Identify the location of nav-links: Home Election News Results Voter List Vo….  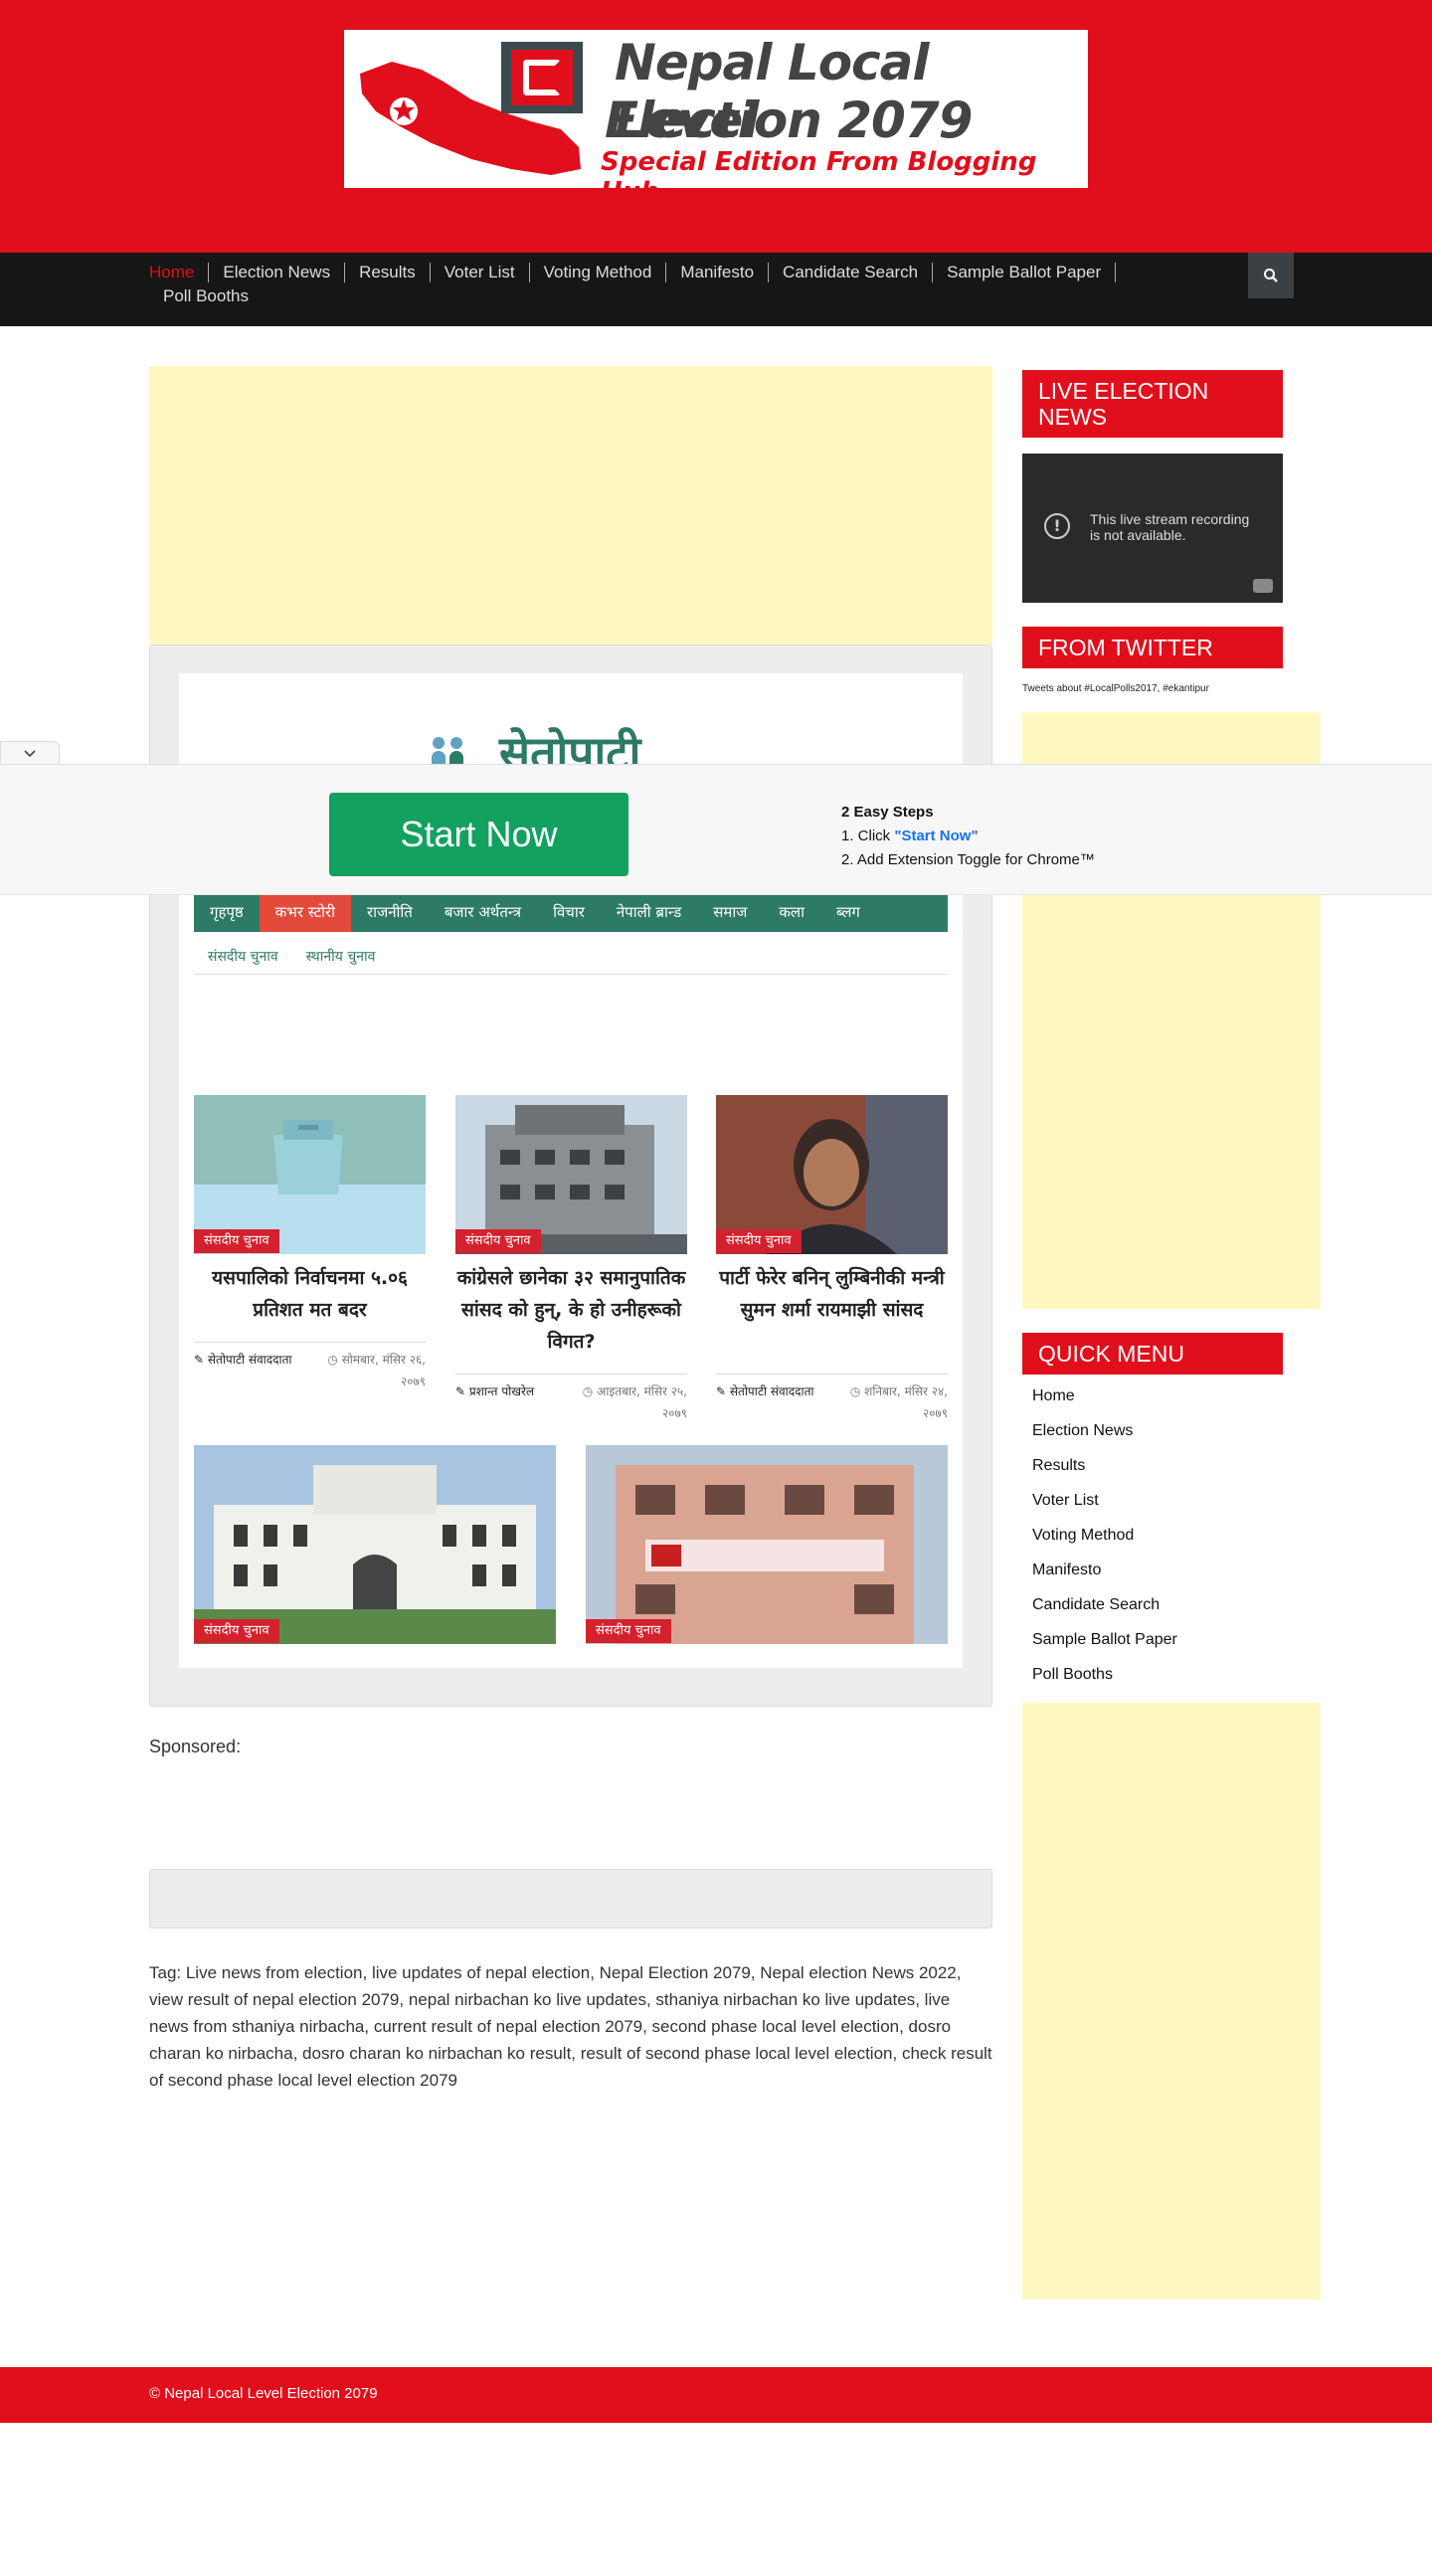
(686, 284).